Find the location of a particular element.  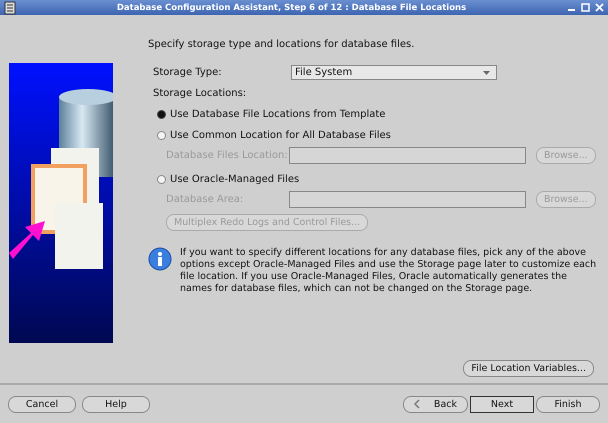

storage-locations-label: Storage Locations: is located at coordinates (200, 93).